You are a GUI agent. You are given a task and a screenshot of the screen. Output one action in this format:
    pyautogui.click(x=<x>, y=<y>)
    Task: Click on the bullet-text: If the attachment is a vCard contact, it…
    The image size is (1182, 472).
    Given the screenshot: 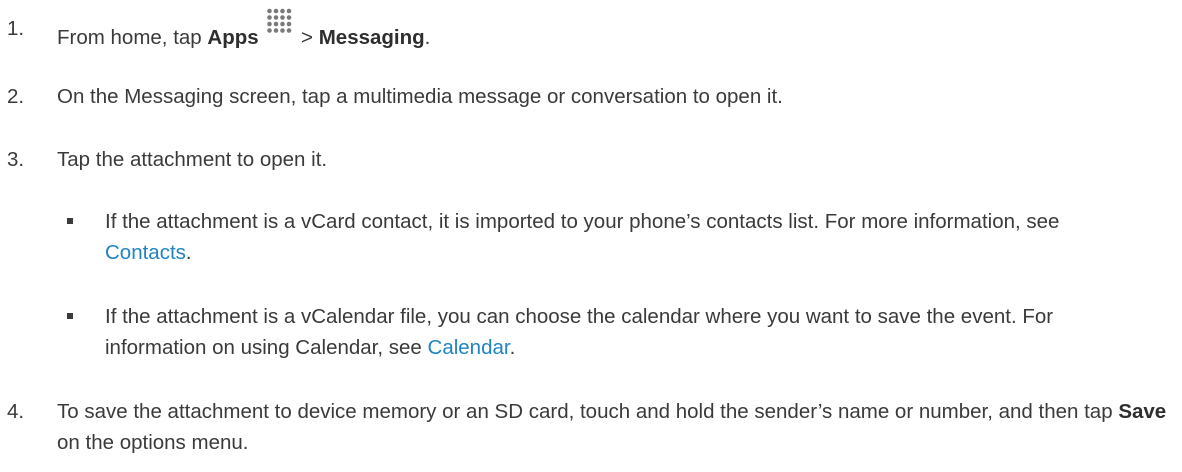 What is the action you would take?
    pyautogui.click(x=625, y=237)
    